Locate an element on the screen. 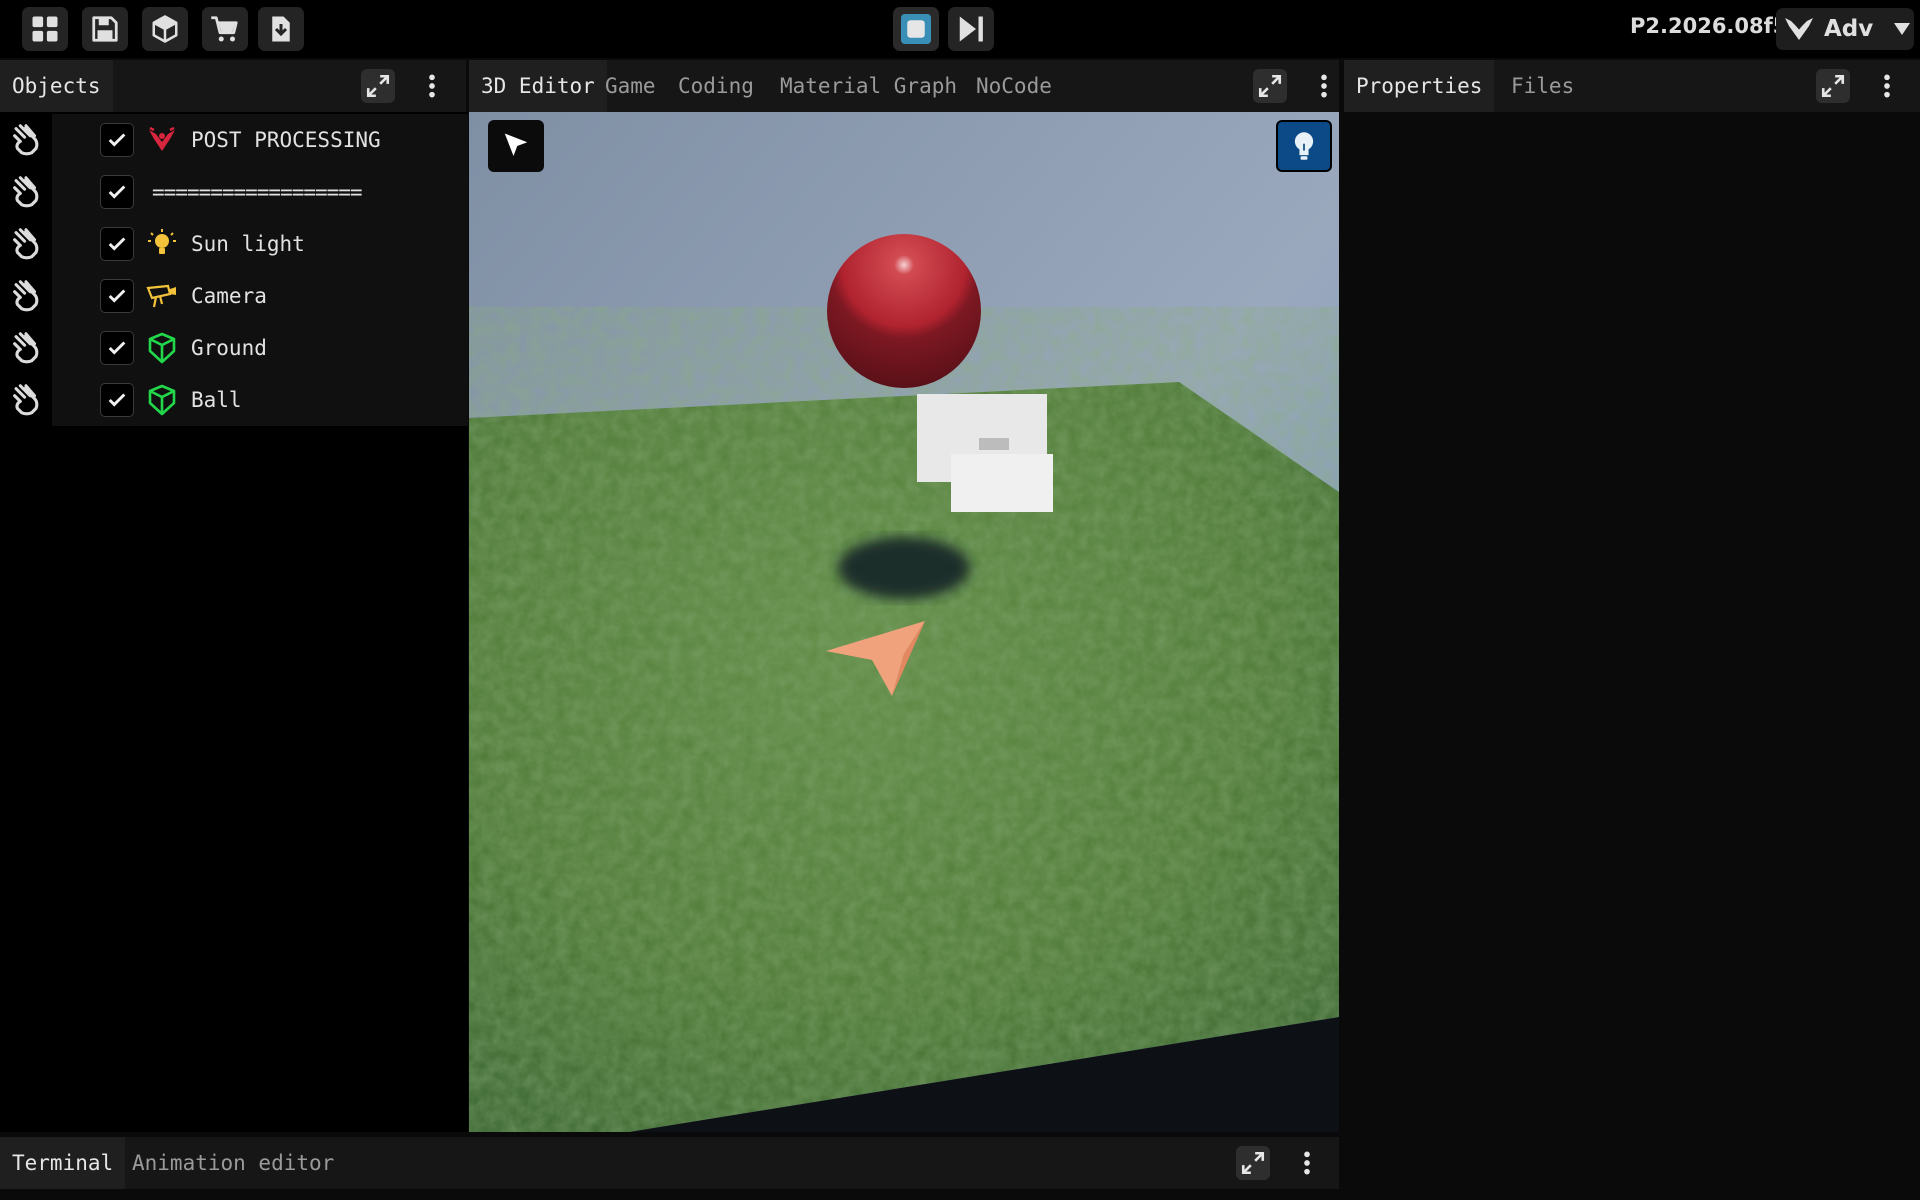 This screenshot has width=1920, height=1200. store-button is located at coordinates (225, 29).